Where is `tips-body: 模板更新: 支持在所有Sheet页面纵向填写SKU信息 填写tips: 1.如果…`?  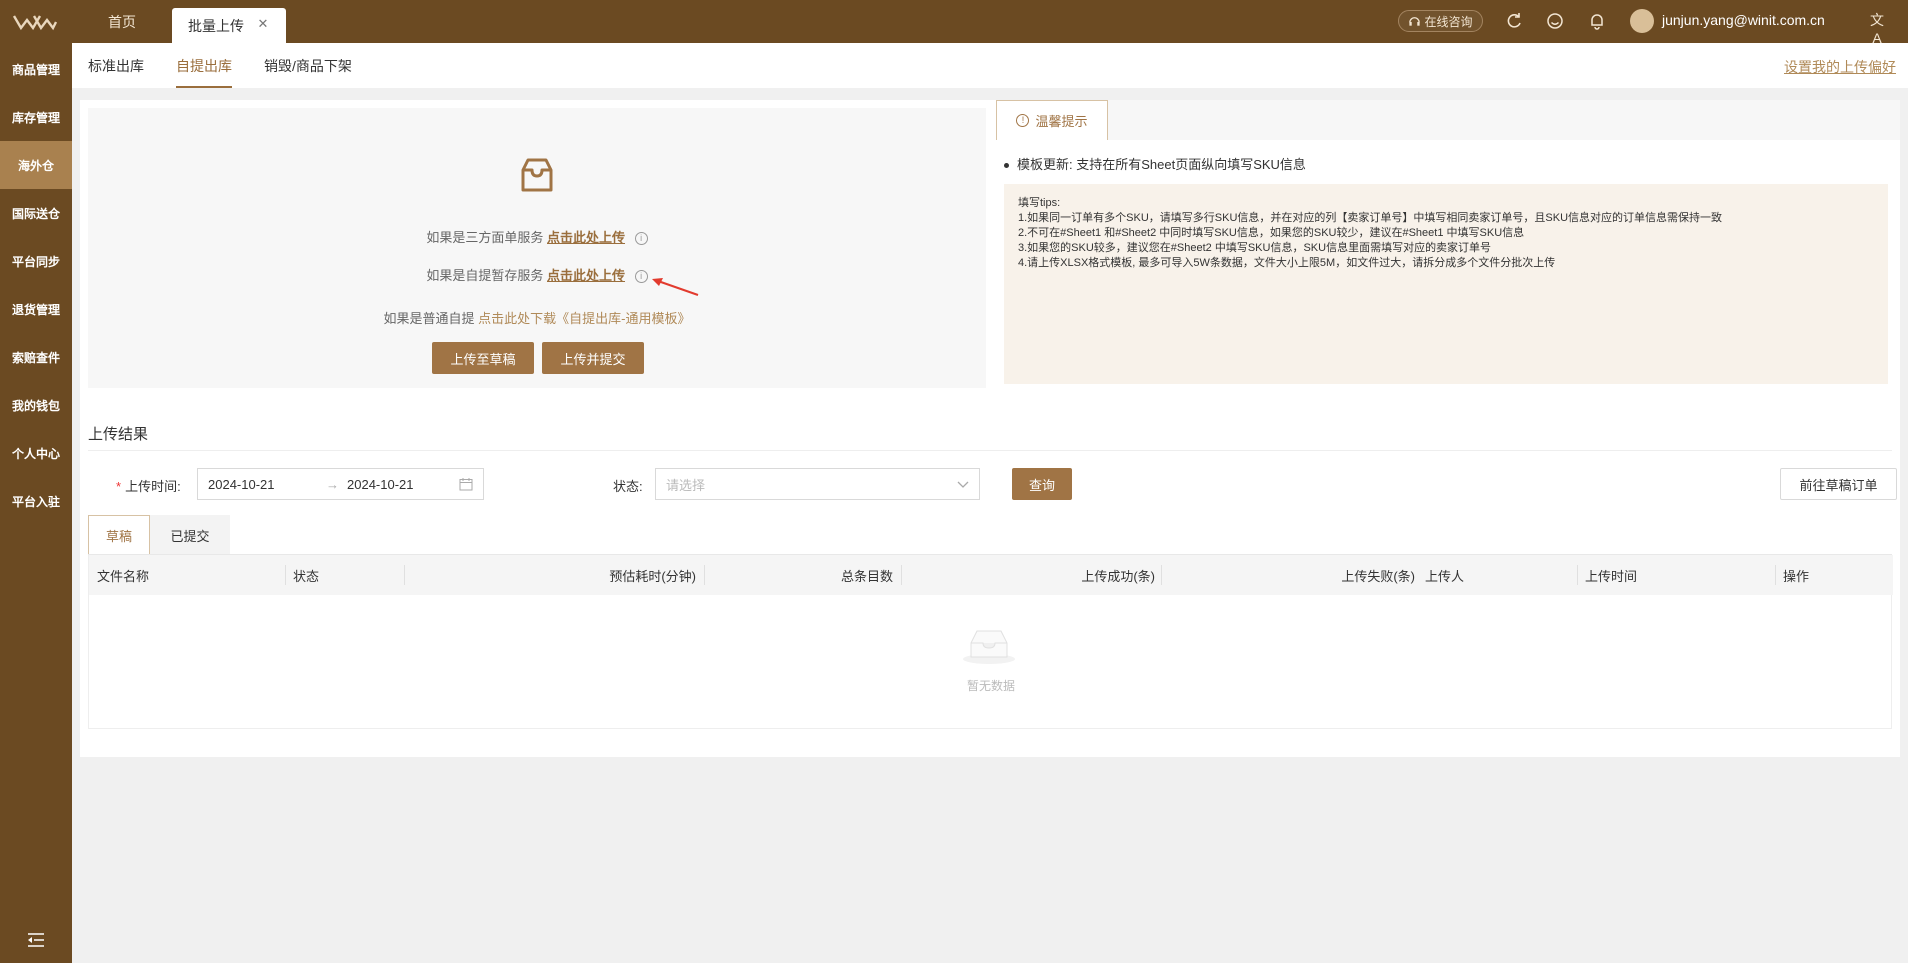
tips-body: 模板更新: 支持在所有Sheet页面纵向填写SKU信息 填写tips: 1.如果… is located at coordinates (1448, 265).